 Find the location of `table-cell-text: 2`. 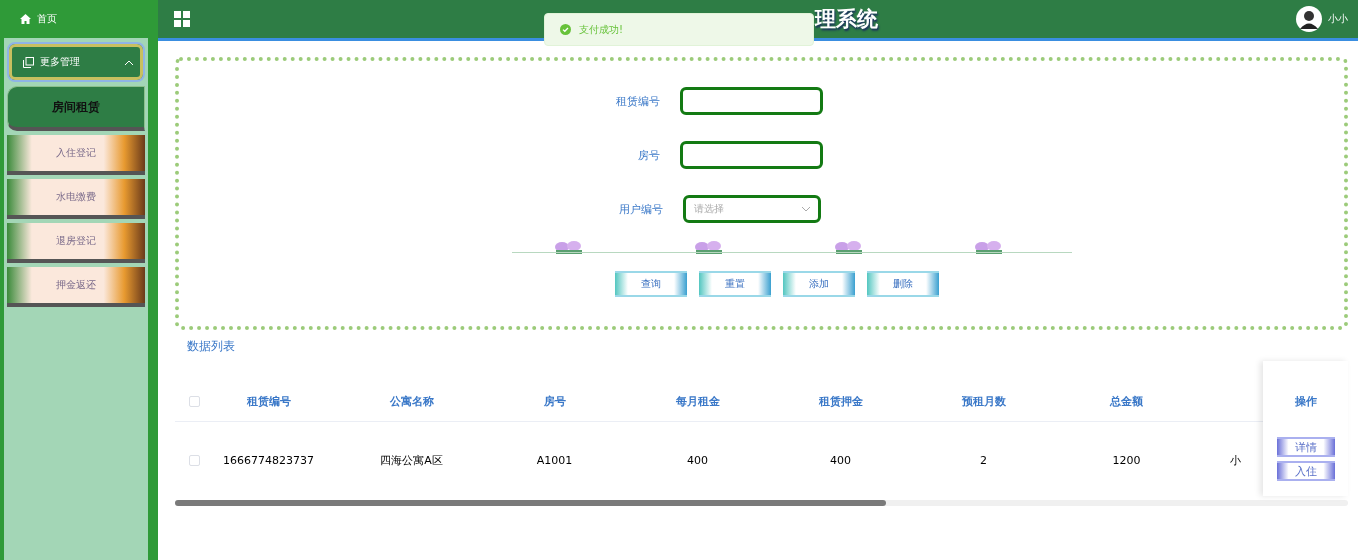

table-cell-text: 2 is located at coordinates (983, 460).